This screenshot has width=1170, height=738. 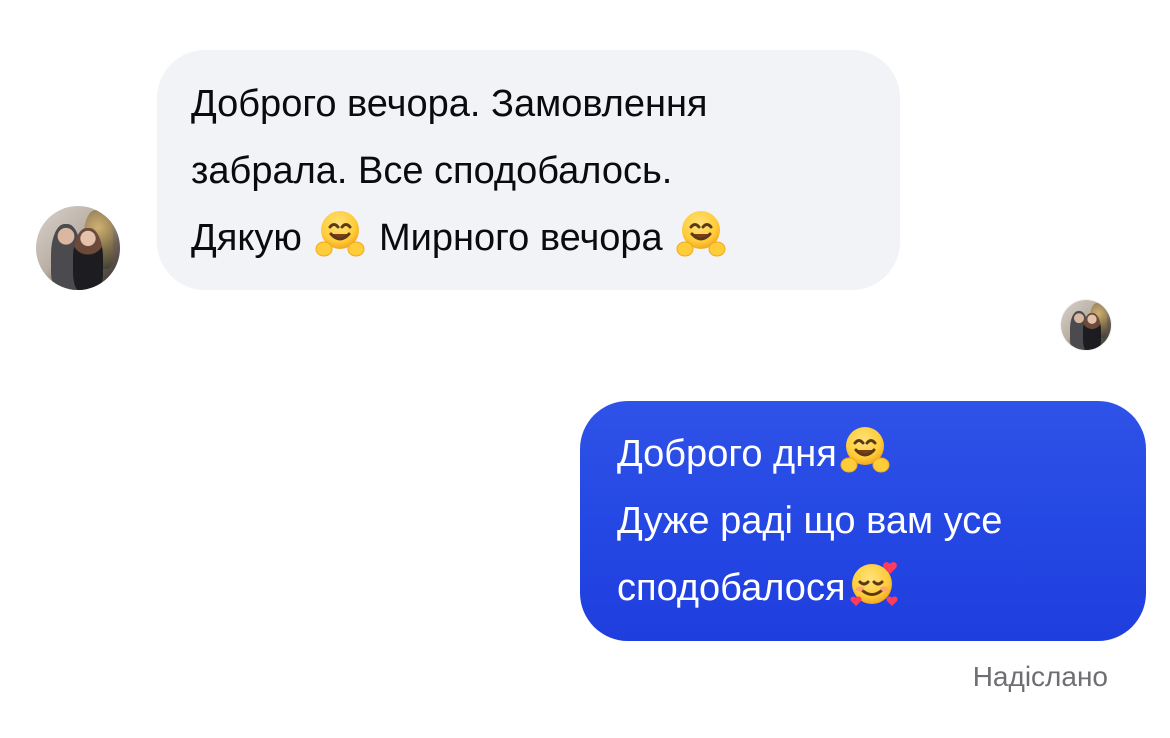 I want to click on smiling-face-with-hearts-emoji-icon, so click(x=874, y=584).